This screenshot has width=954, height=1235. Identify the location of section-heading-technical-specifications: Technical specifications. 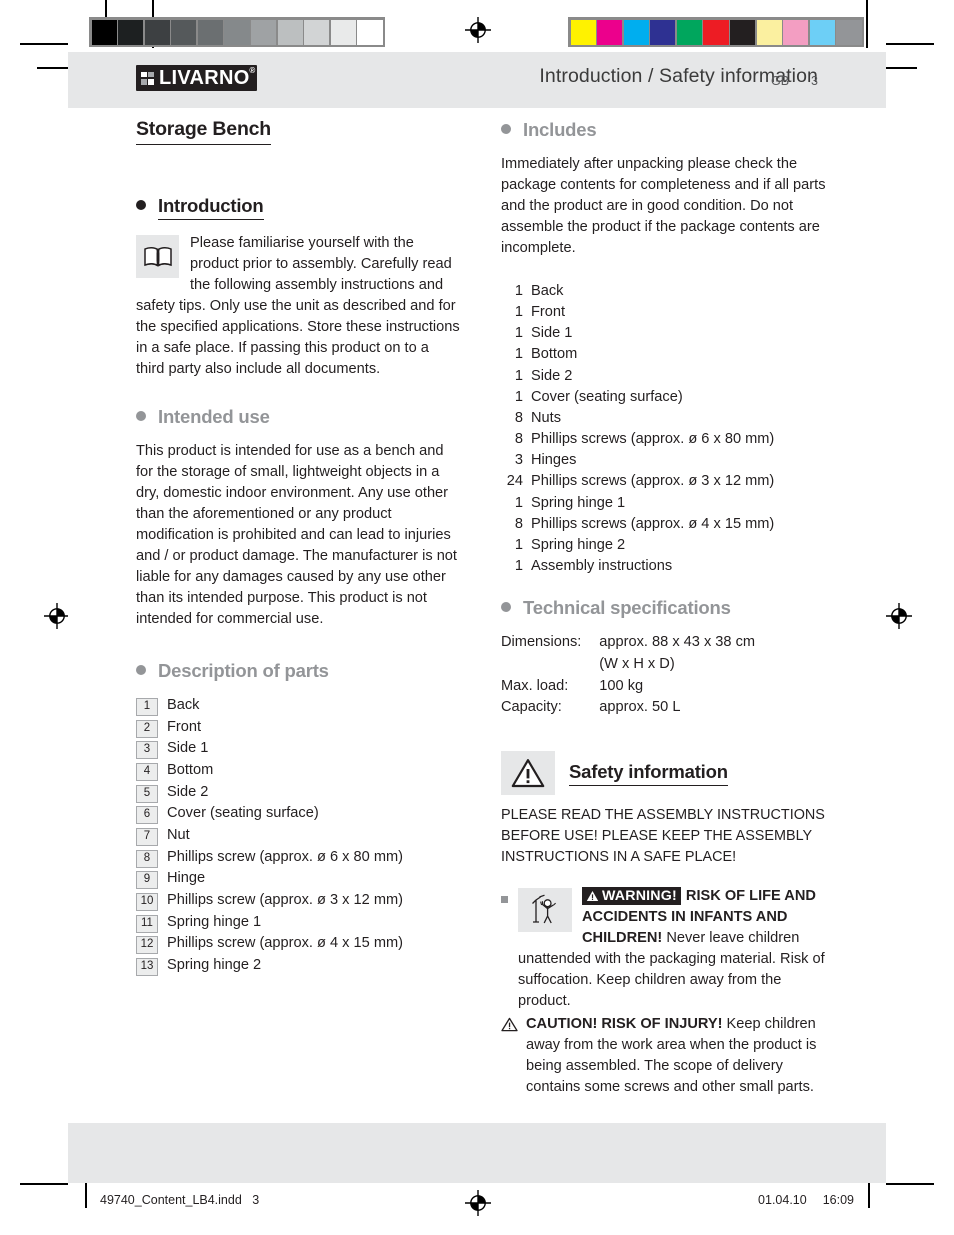
(663, 608).